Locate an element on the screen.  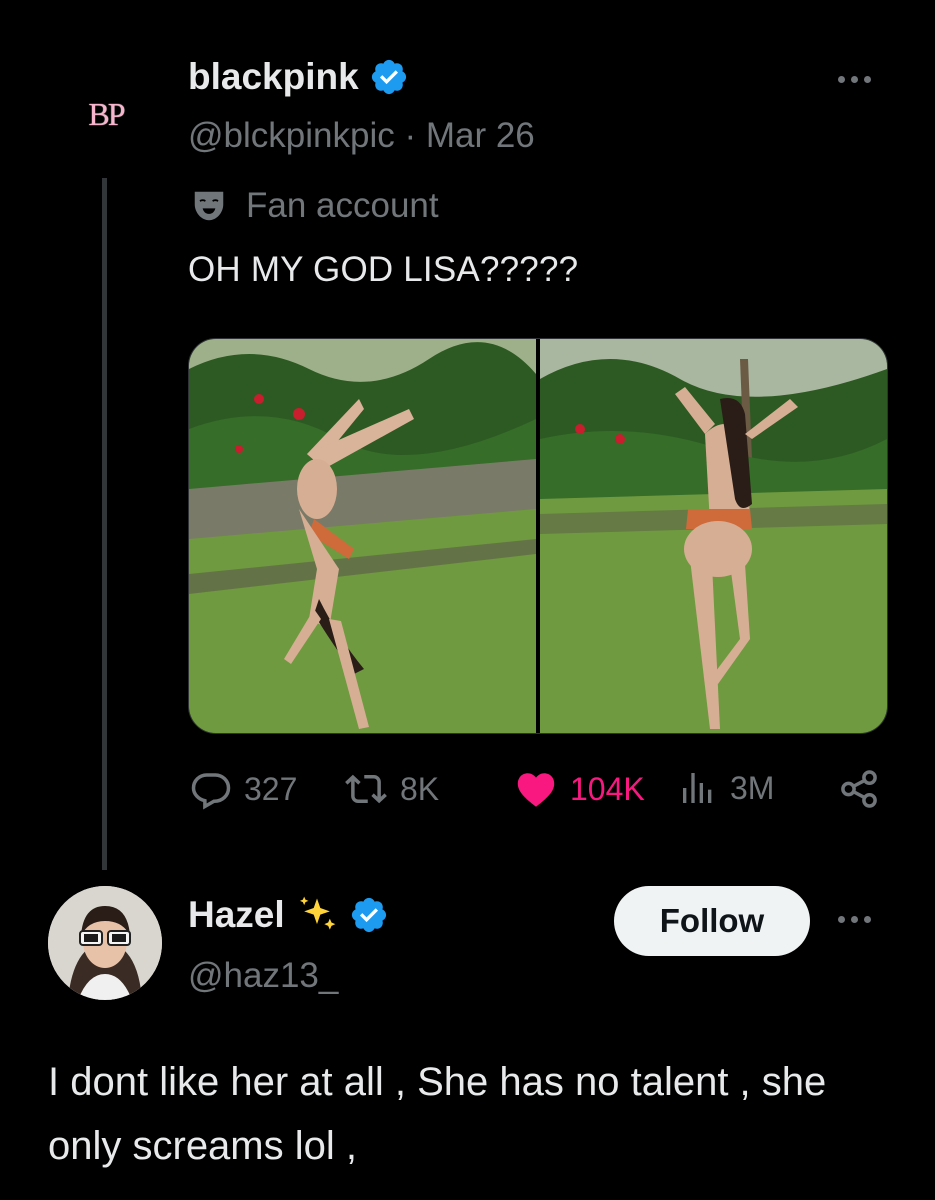
like-action: 104K is located at coordinates (579, 789).